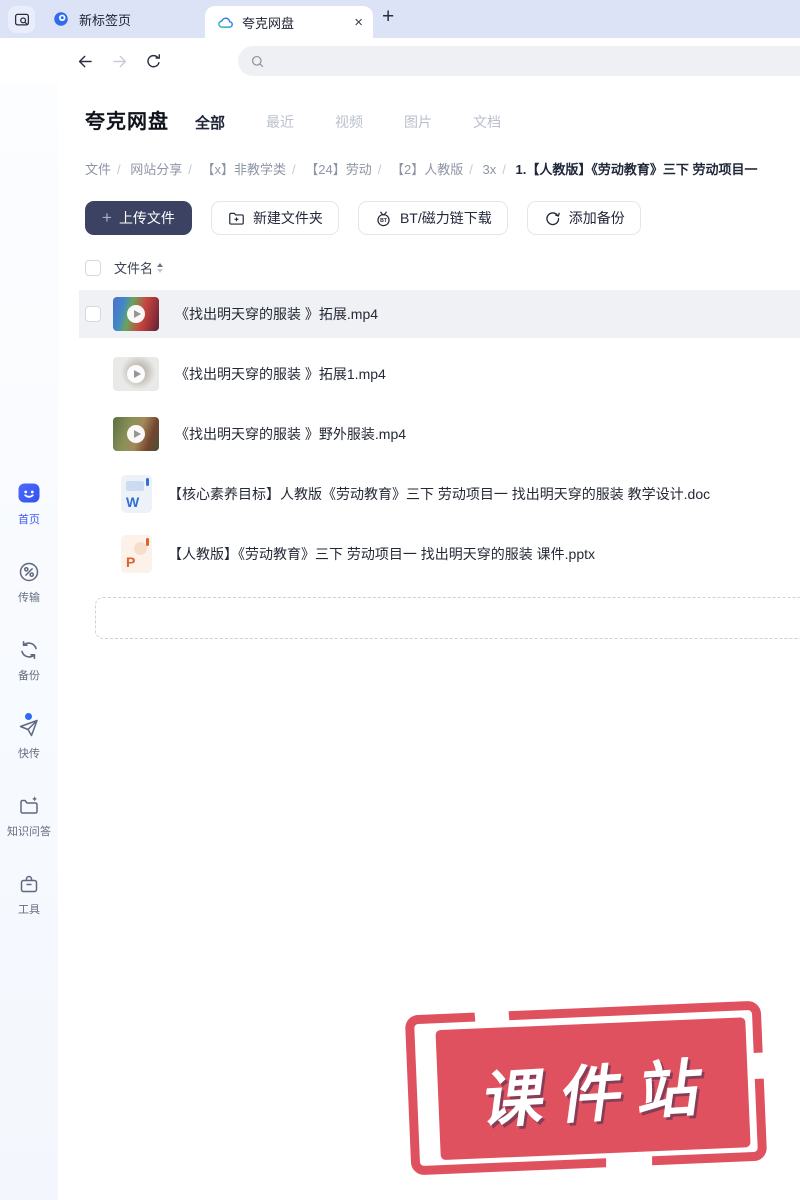 Image resolution: width=800 pixels, height=1200 pixels. Describe the element at coordinates (93, 267) in the screenshot. I see `select-all-checkbox` at that location.